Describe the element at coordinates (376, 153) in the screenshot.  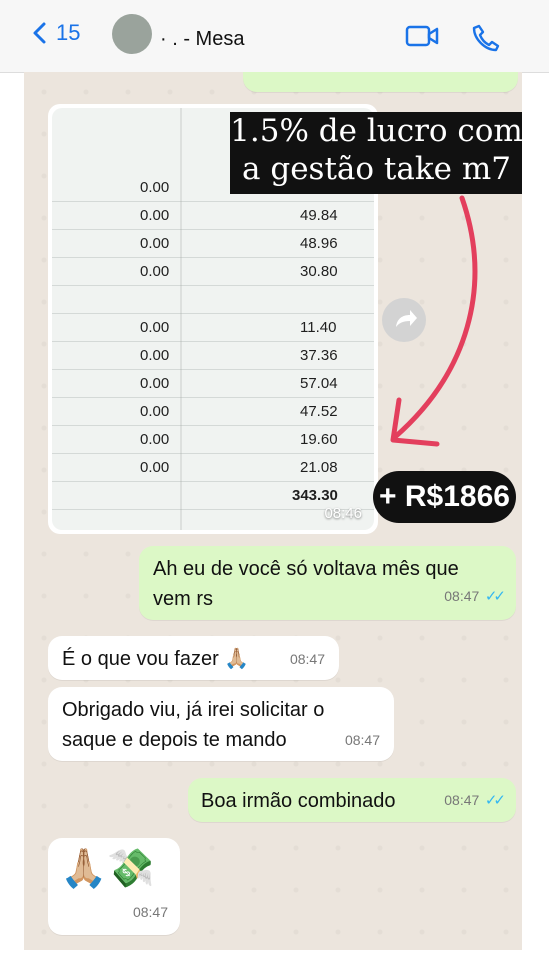
I see `overlay-title: 1.5% de lucro com a gestão take m7` at that location.